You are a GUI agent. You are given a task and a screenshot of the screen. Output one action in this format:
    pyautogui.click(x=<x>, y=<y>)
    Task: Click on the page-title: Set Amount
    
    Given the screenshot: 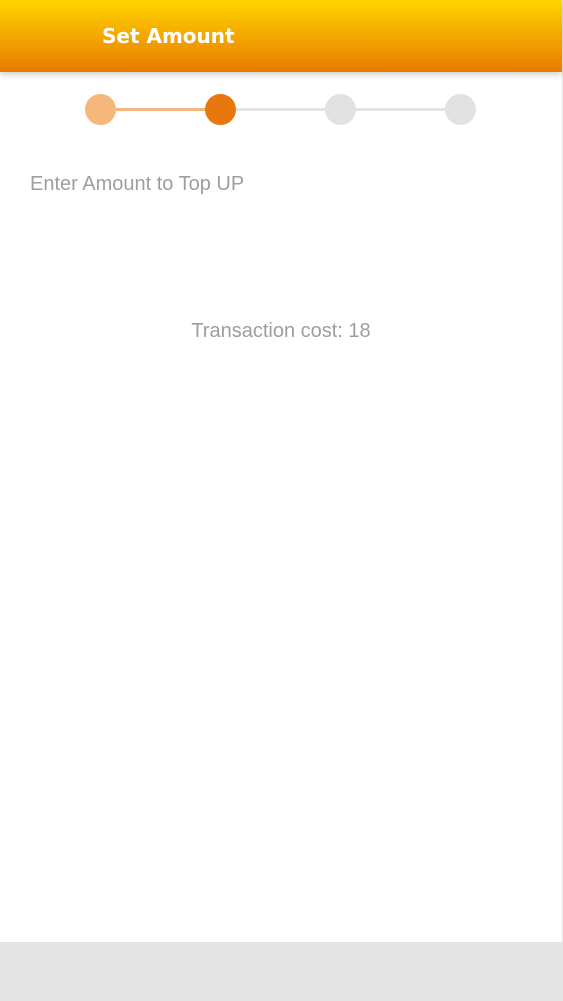 What is the action you would take?
    pyautogui.click(x=168, y=36)
    